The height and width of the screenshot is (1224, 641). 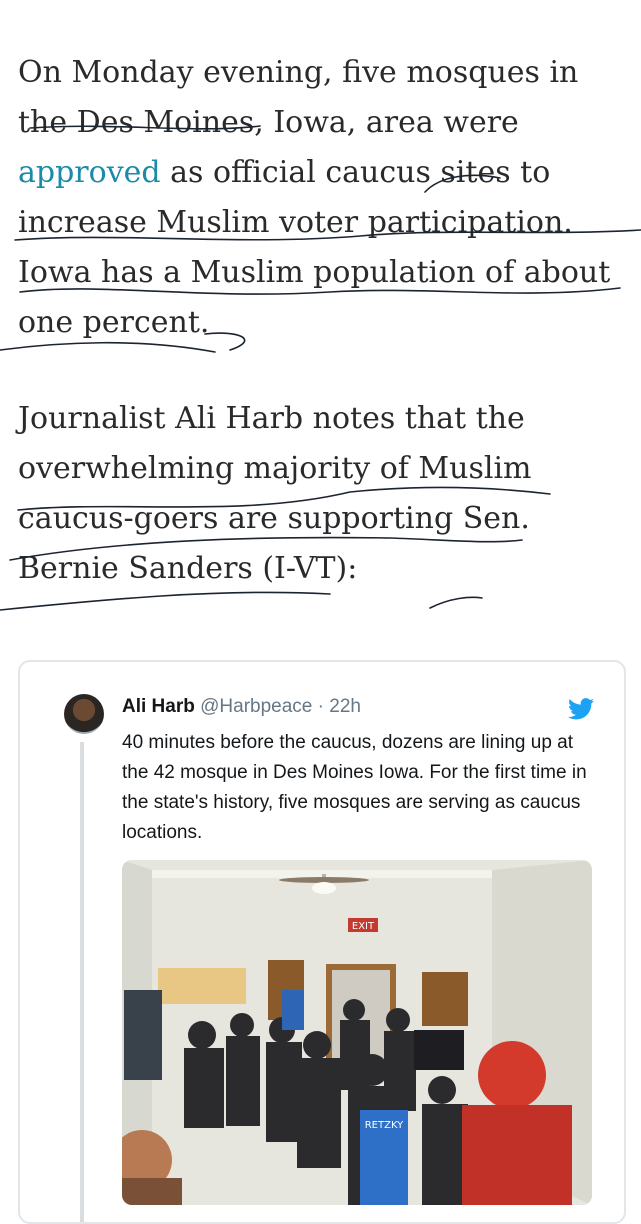 What do you see at coordinates (581, 709) in the screenshot?
I see `twitter-bird-icon` at bounding box center [581, 709].